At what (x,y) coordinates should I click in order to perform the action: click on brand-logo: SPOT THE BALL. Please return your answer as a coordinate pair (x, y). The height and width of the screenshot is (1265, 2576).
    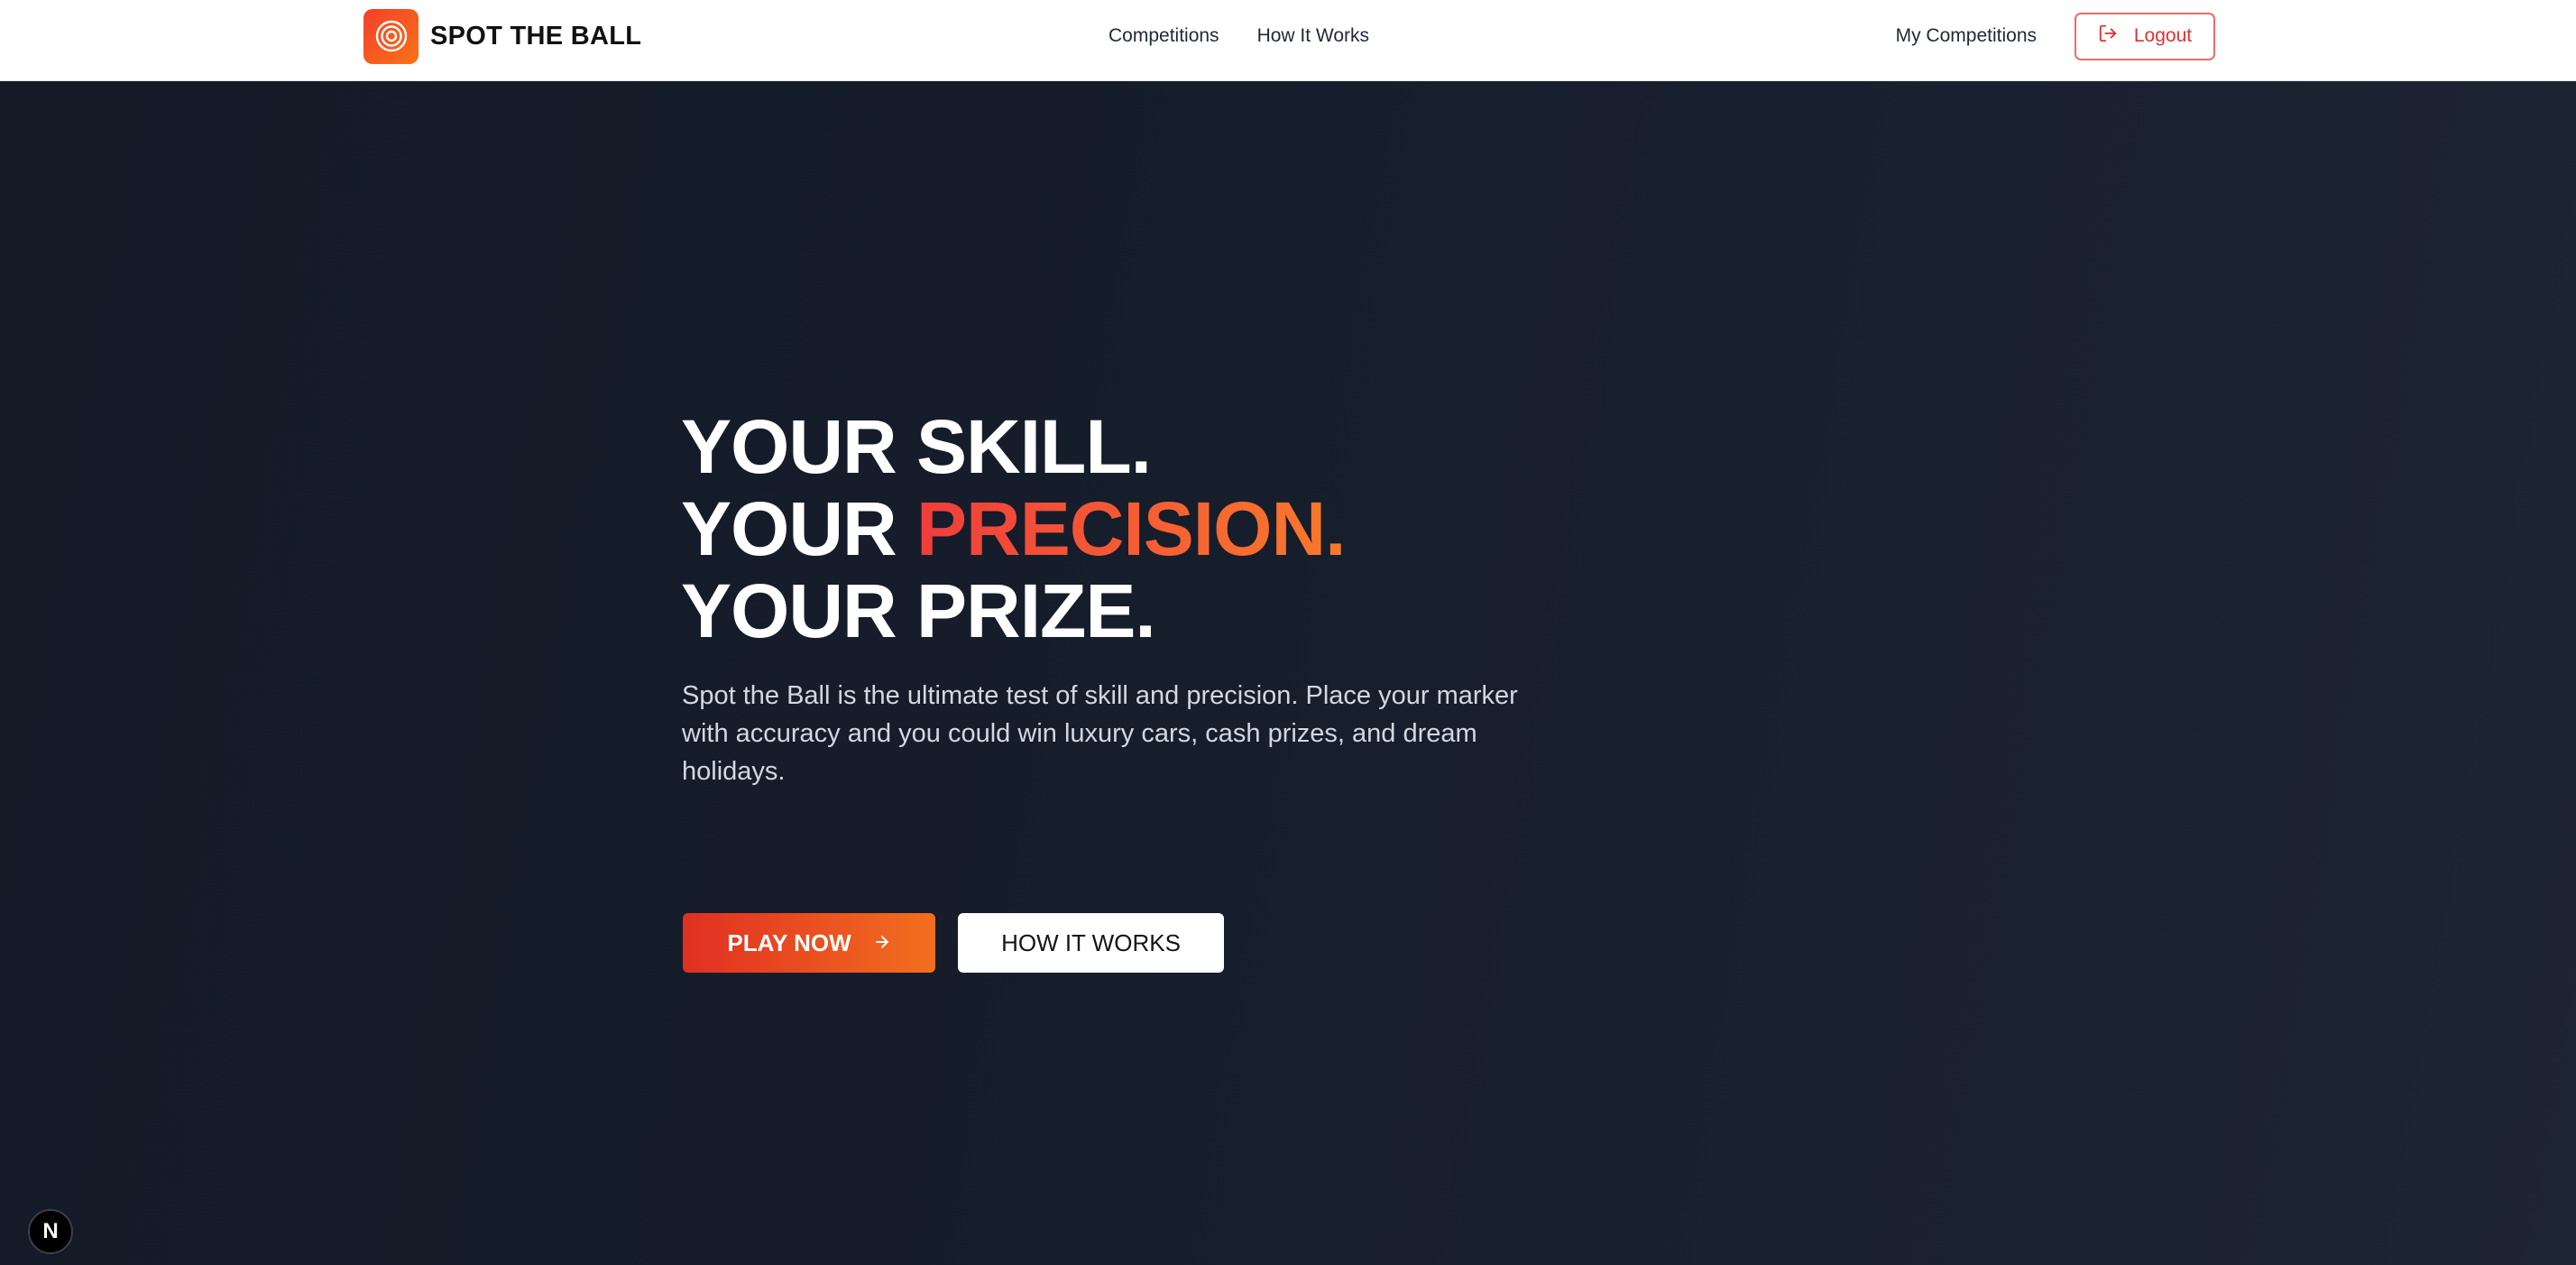
    Looking at the image, I should click on (502, 36).